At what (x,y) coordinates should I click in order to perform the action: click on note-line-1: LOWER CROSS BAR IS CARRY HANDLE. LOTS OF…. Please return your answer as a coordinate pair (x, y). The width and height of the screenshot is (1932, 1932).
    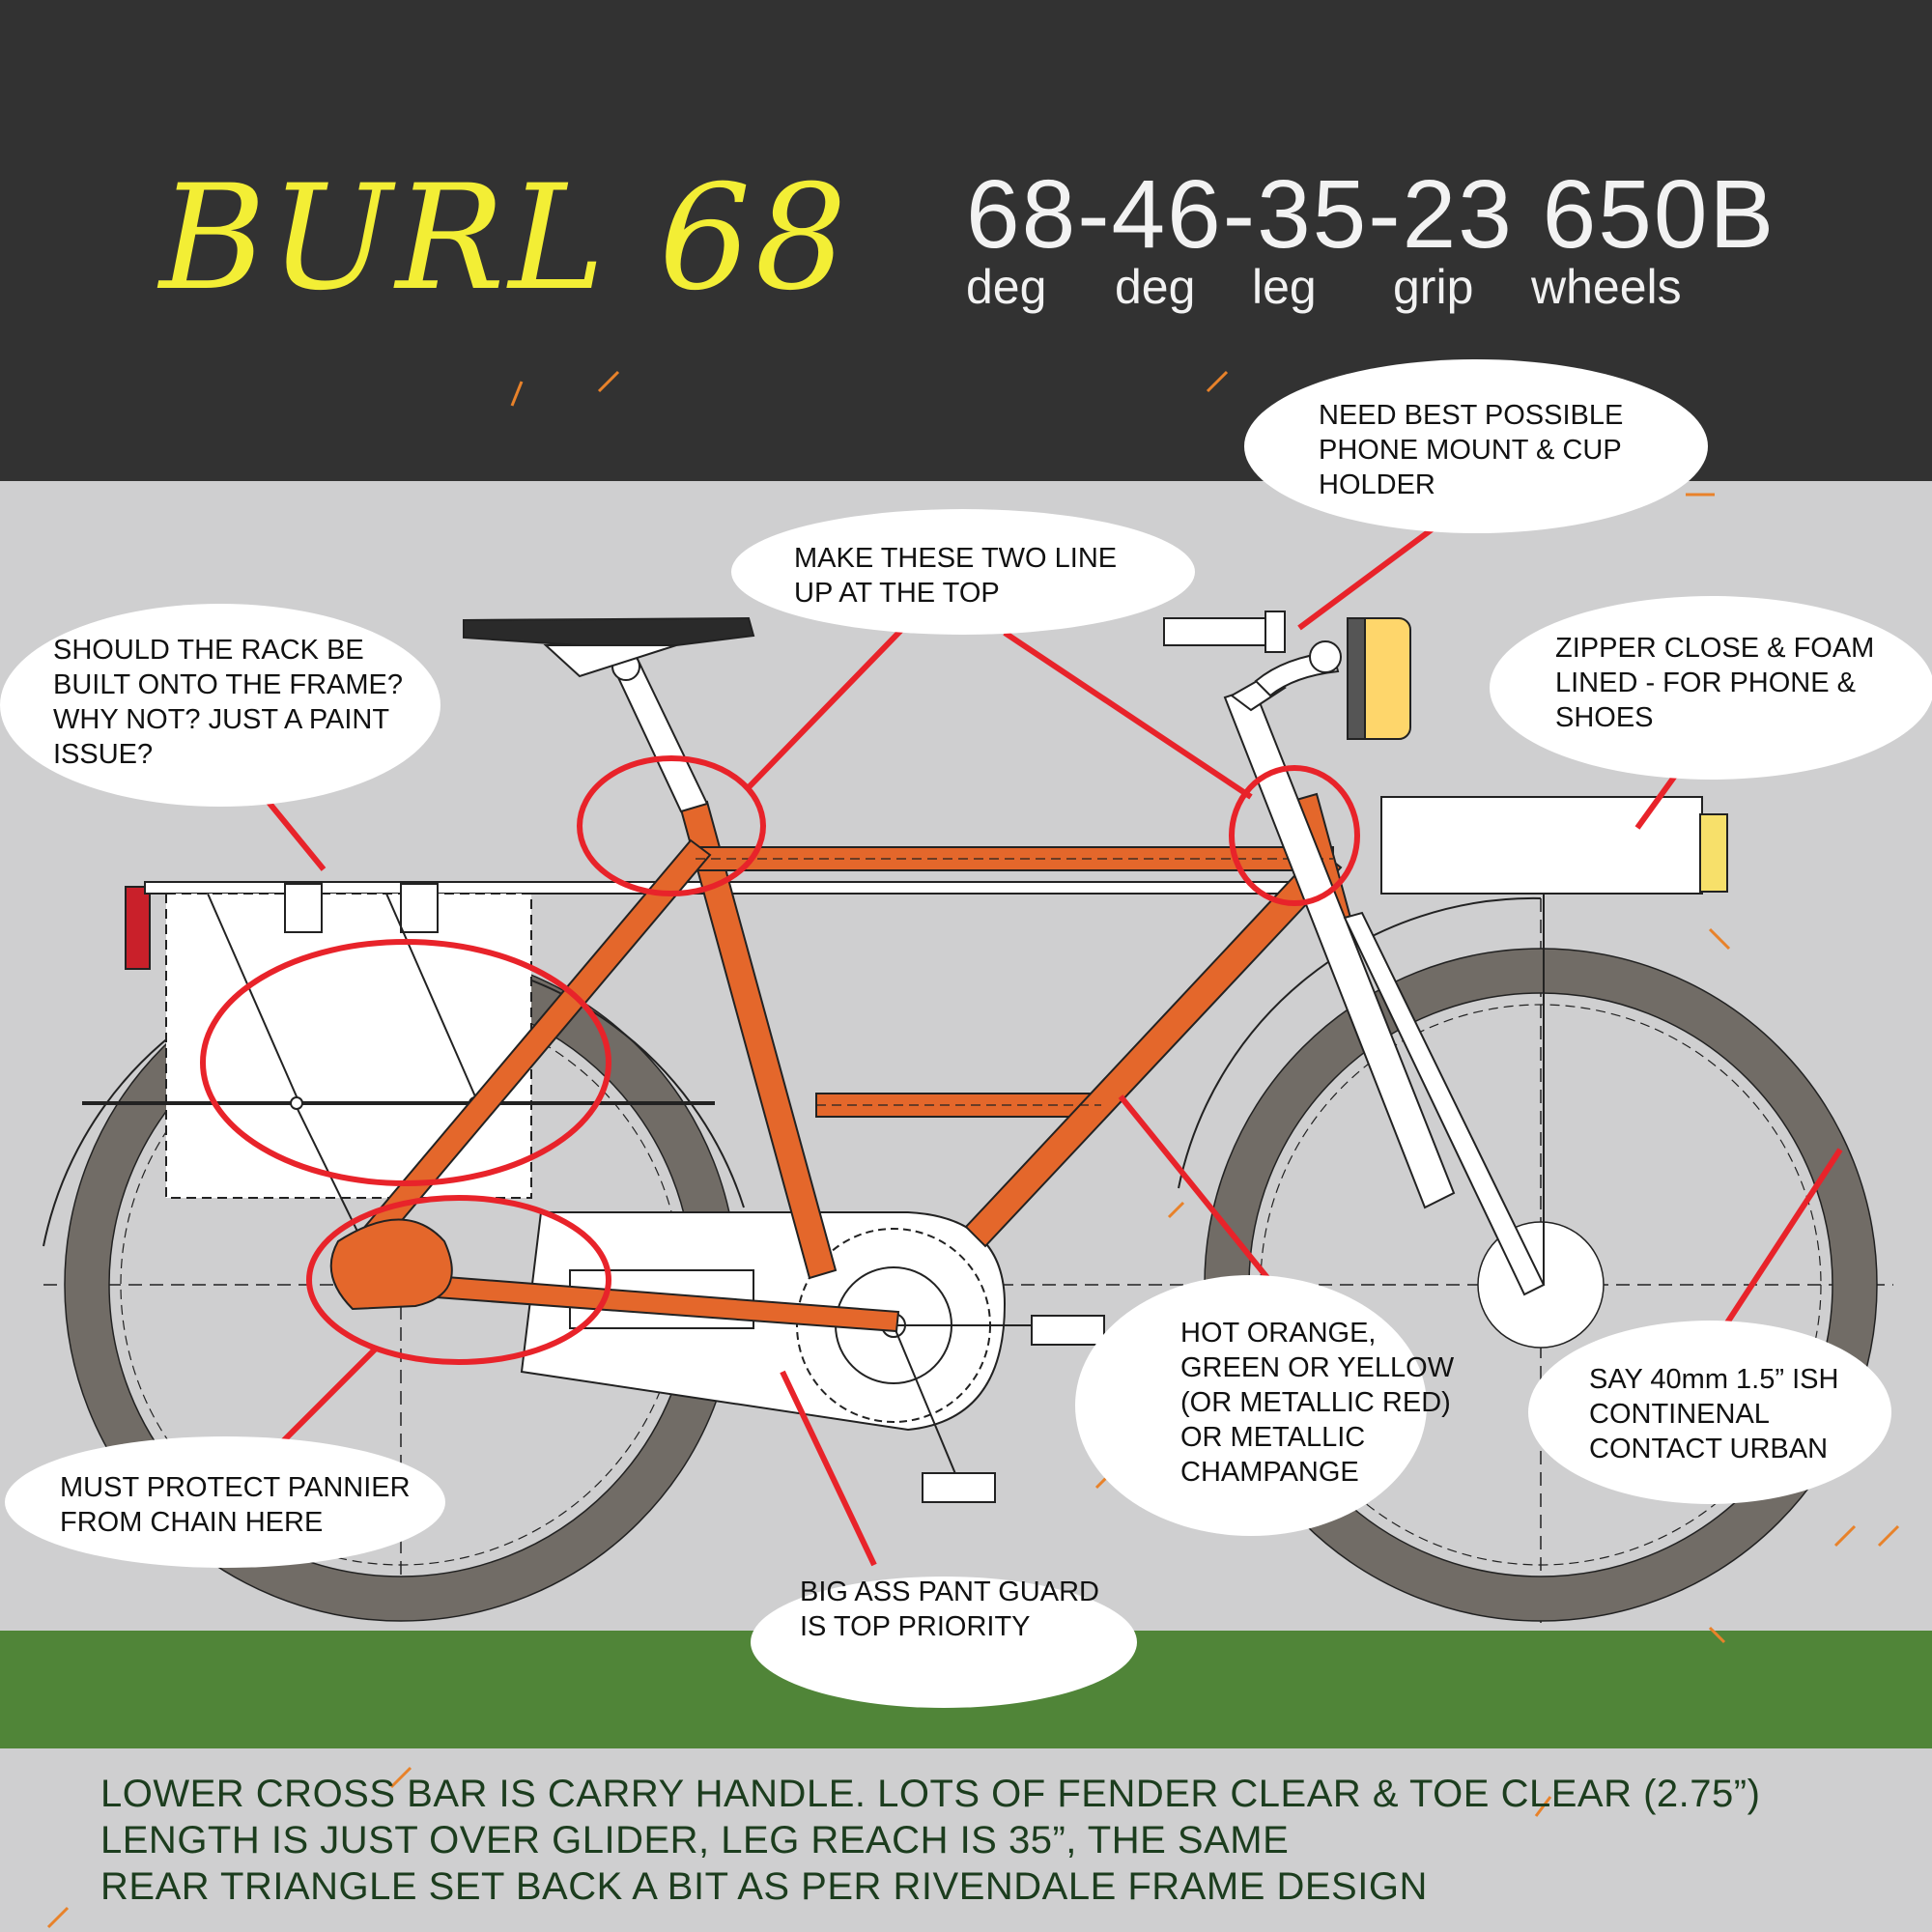
    Looking at the image, I should click on (930, 1794).